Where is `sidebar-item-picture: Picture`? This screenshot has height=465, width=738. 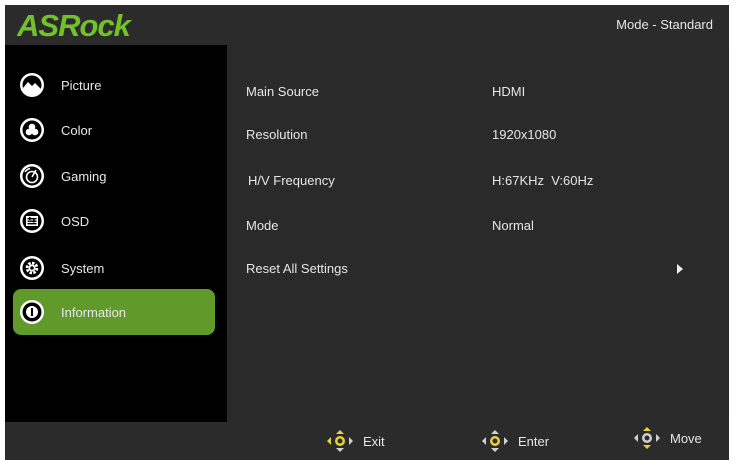
sidebar-item-picture: Picture is located at coordinates (114, 85).